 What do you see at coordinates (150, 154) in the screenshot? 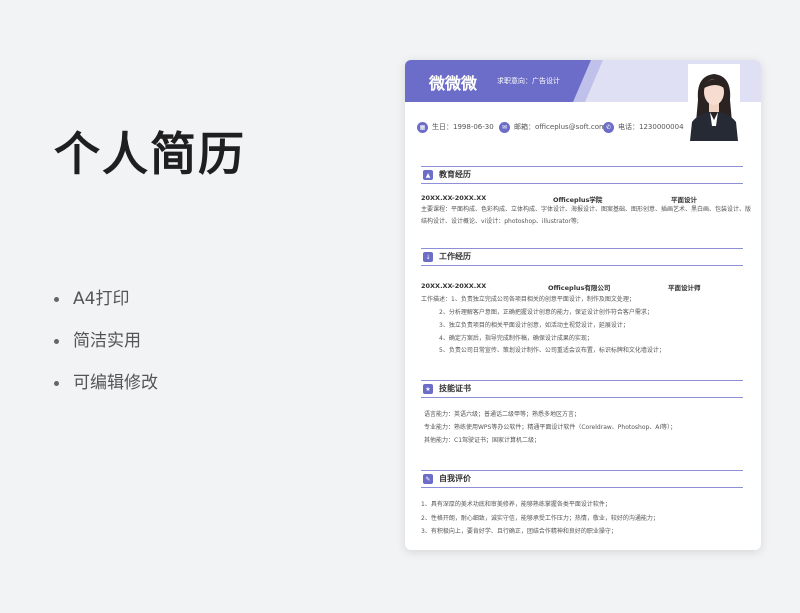
I see `page-title: 个人简历` at bounding box center [150, 154].